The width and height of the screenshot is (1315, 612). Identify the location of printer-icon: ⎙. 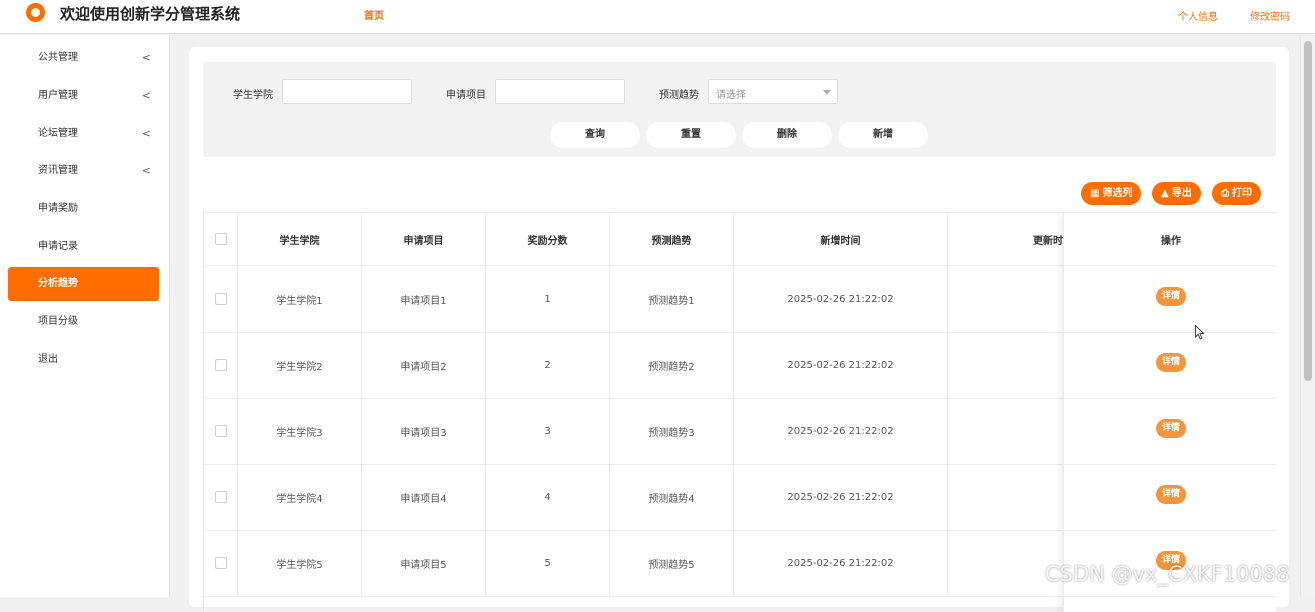
(1225, 193).